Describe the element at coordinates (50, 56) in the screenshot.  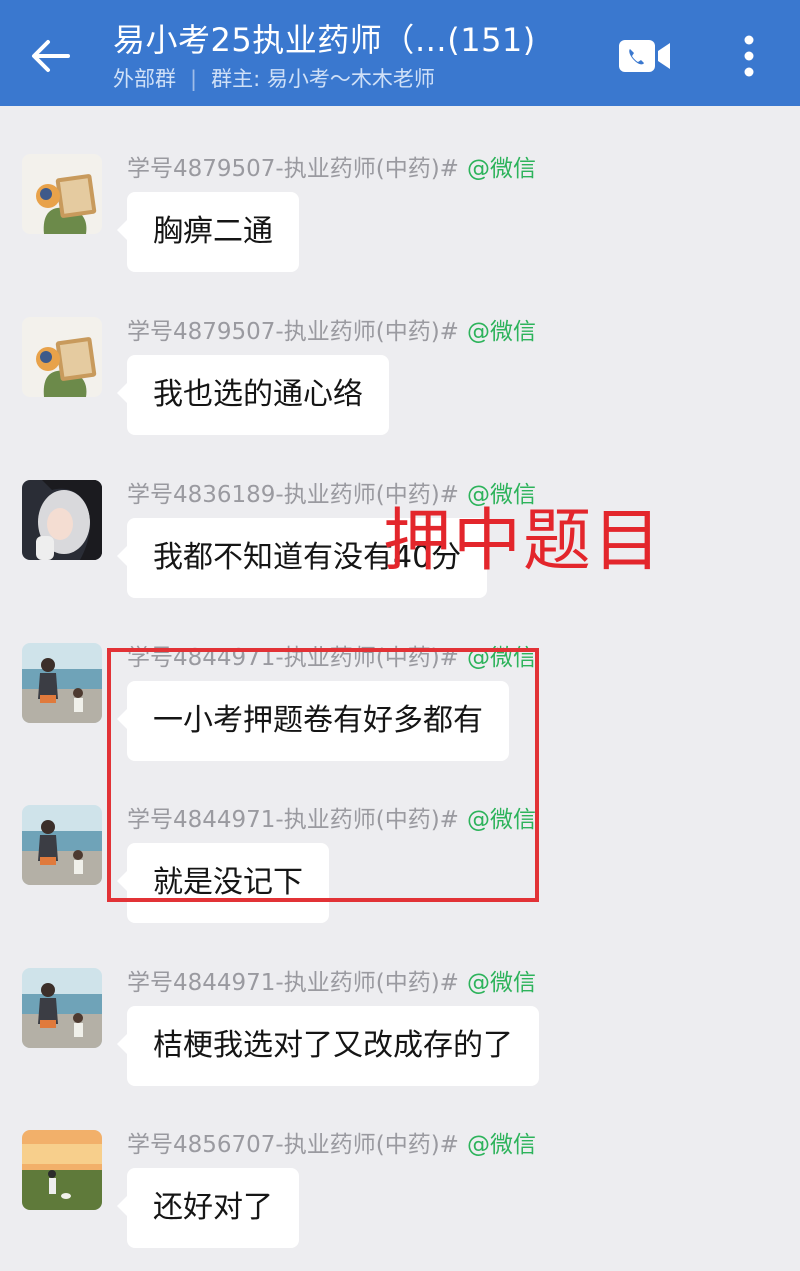
I see `back-arrow-icon` at that location.